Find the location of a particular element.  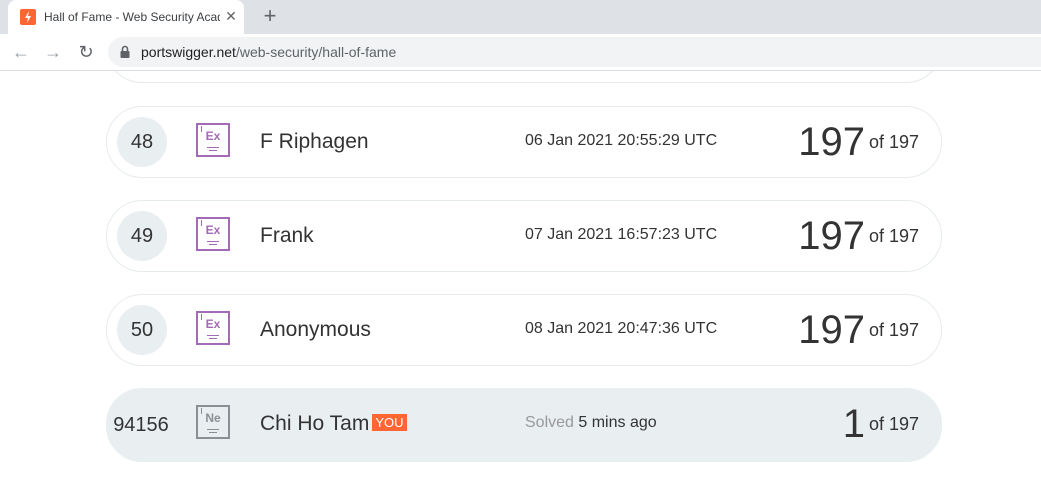

you-badge: YOU is located at coordinates (389, 422).